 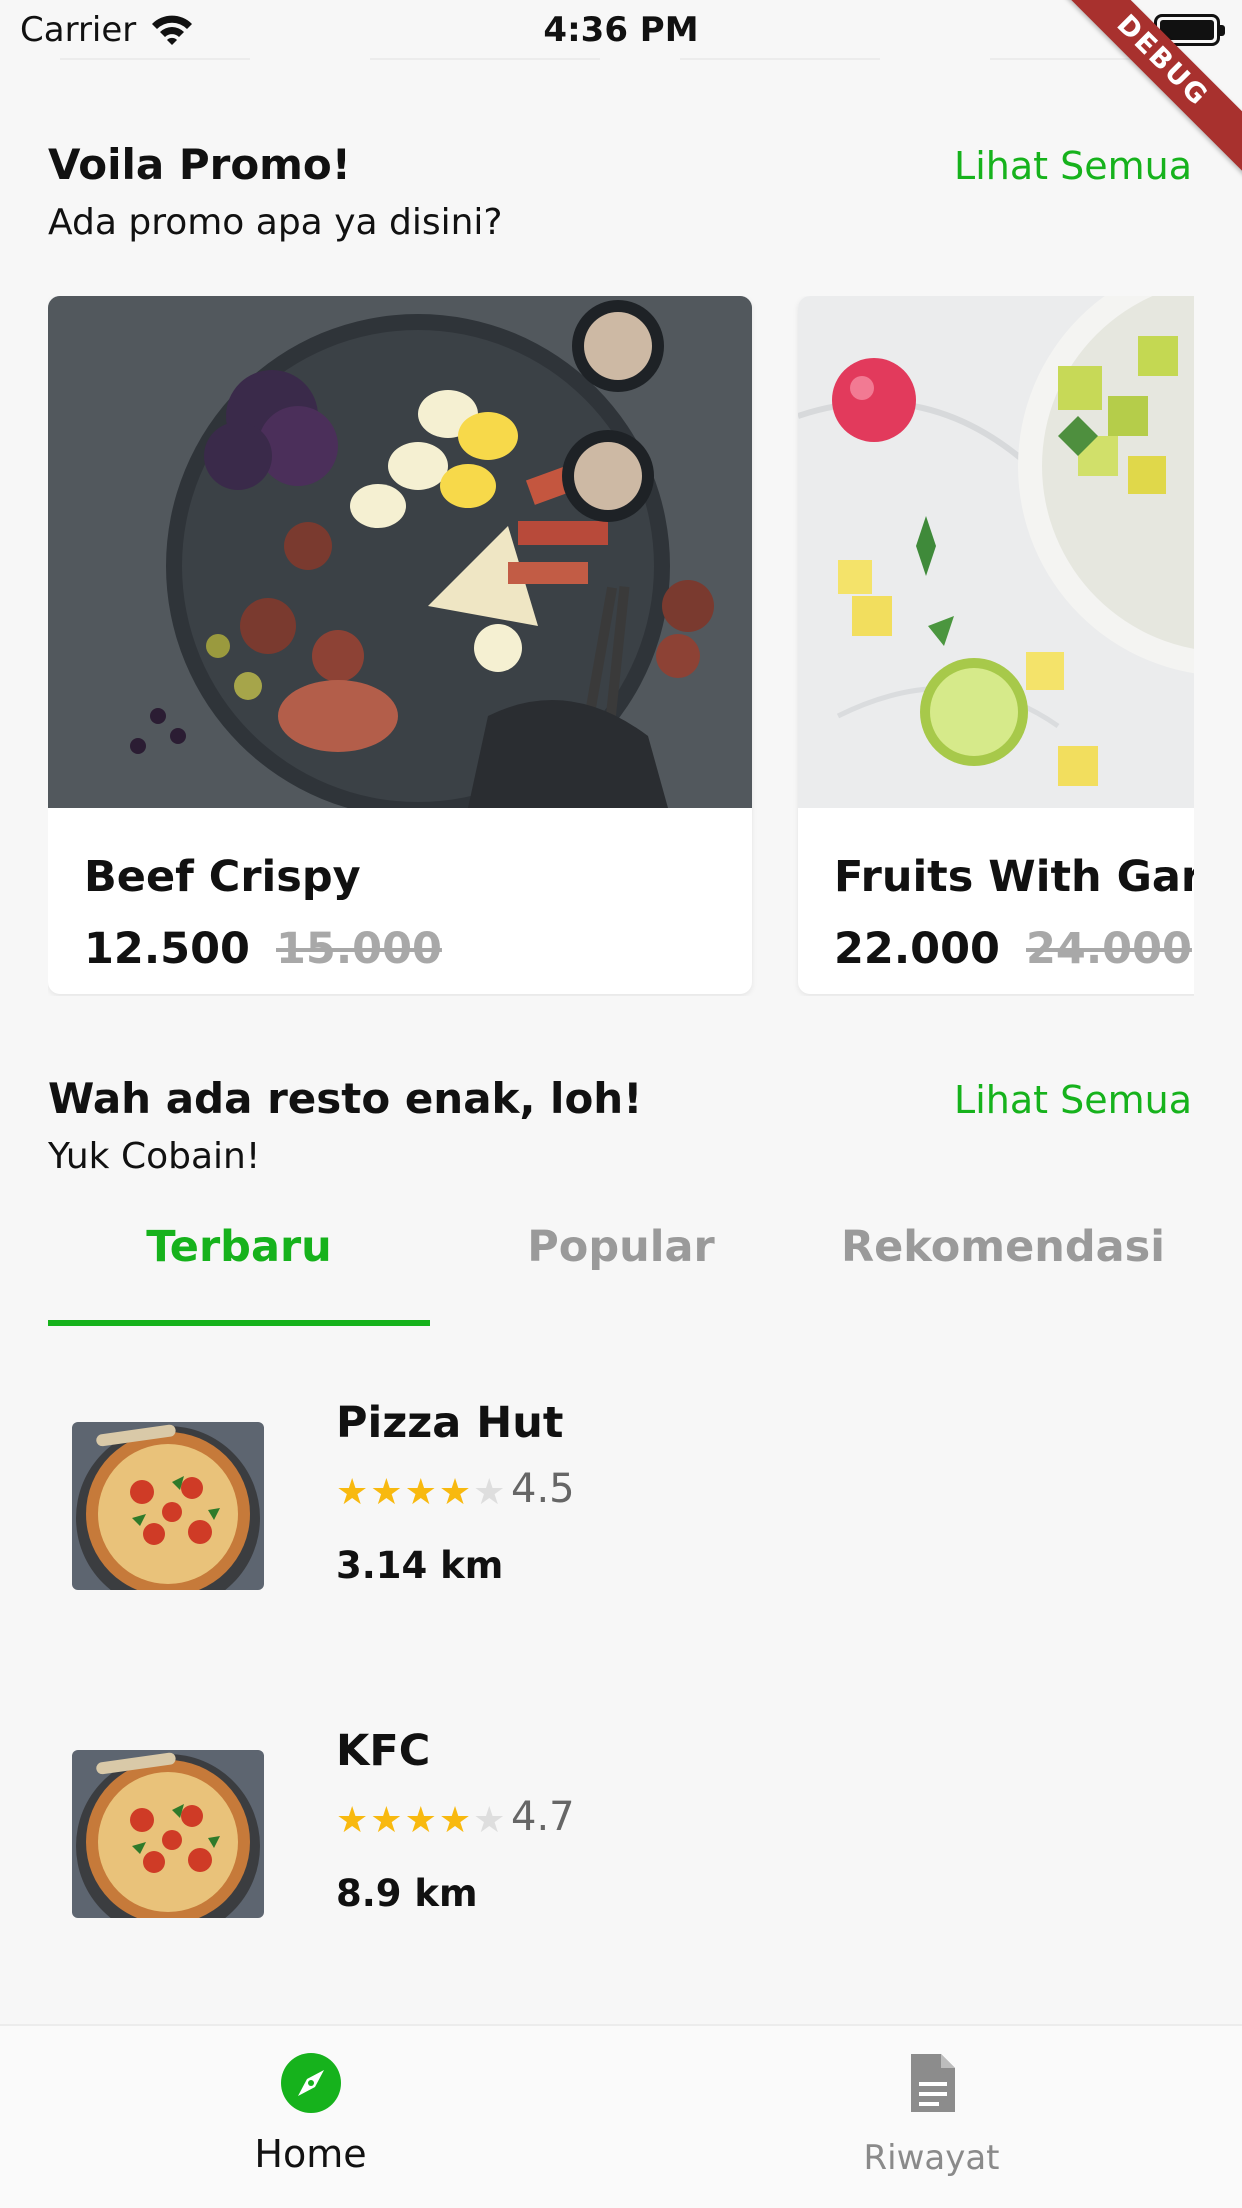 What do you see at coordinates (621, 1247) in the screenshot?
I see `tab-popular: Popular` at bounding box center [621, 1247].